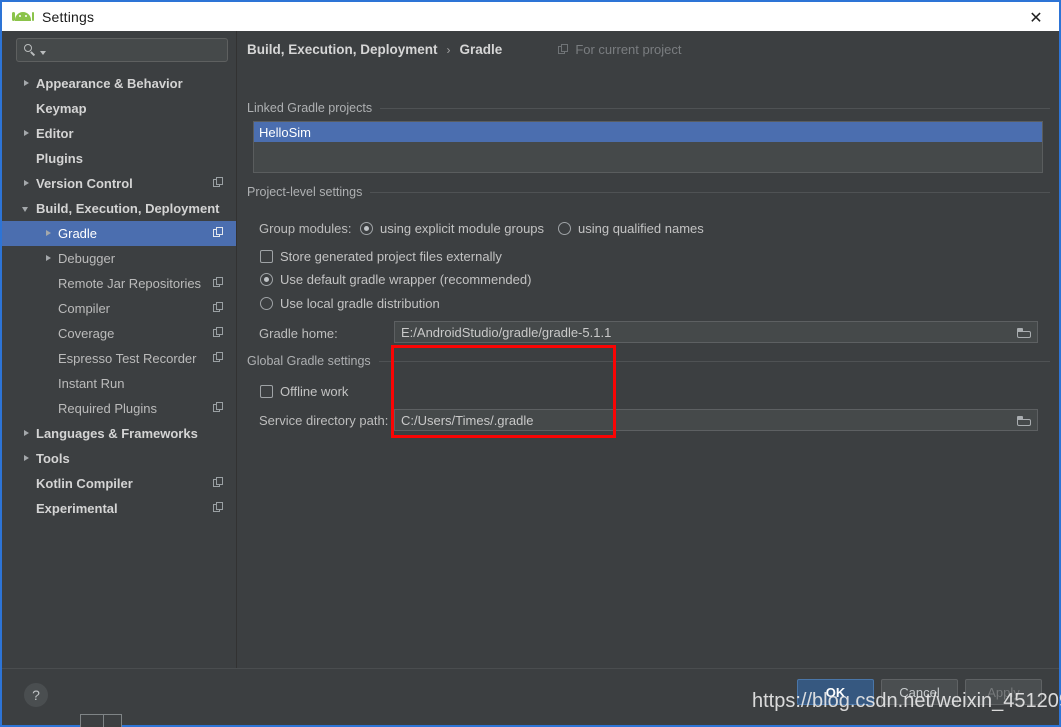 The image size is (1061, 727). I want to click on sidebar-item-experimental: Experimental, so click(119, 508).